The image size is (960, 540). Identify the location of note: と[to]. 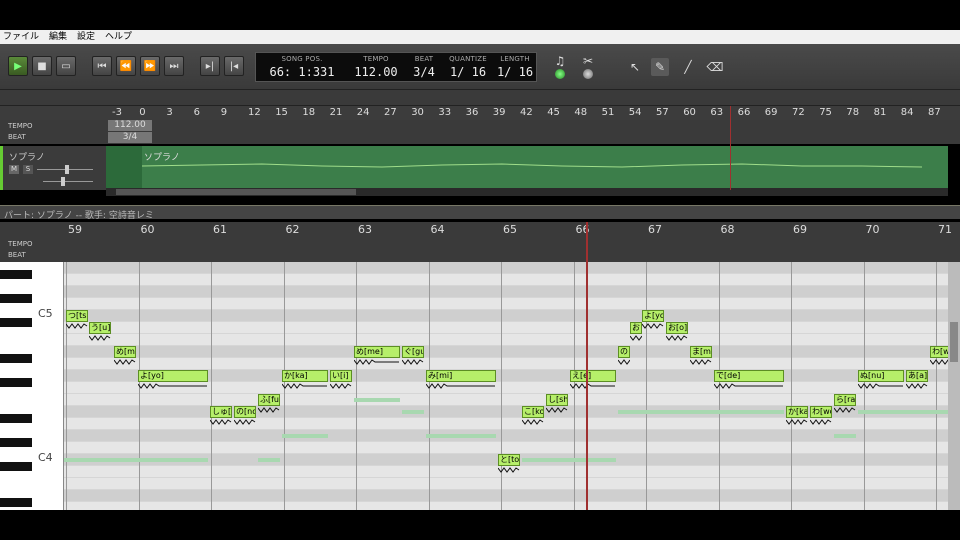
(509, 460).